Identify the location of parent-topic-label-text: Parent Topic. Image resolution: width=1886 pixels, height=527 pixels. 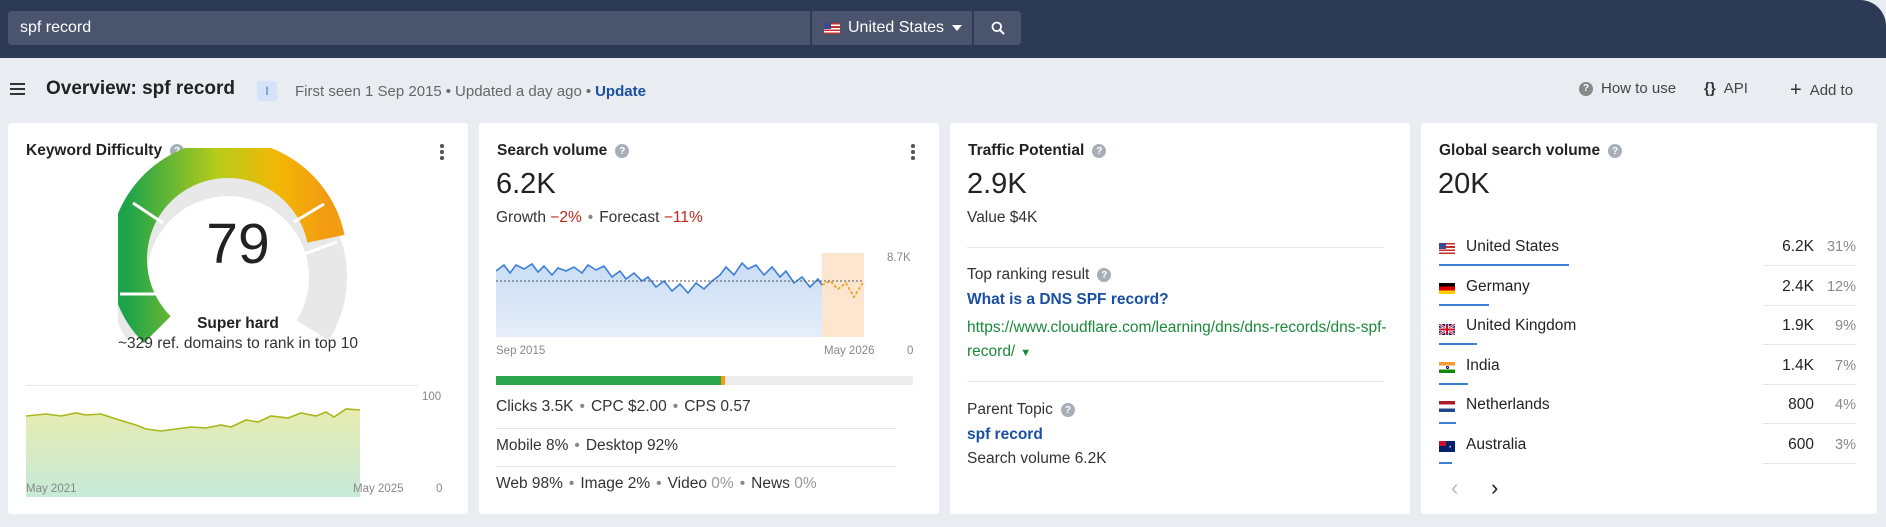
(1010, 409).